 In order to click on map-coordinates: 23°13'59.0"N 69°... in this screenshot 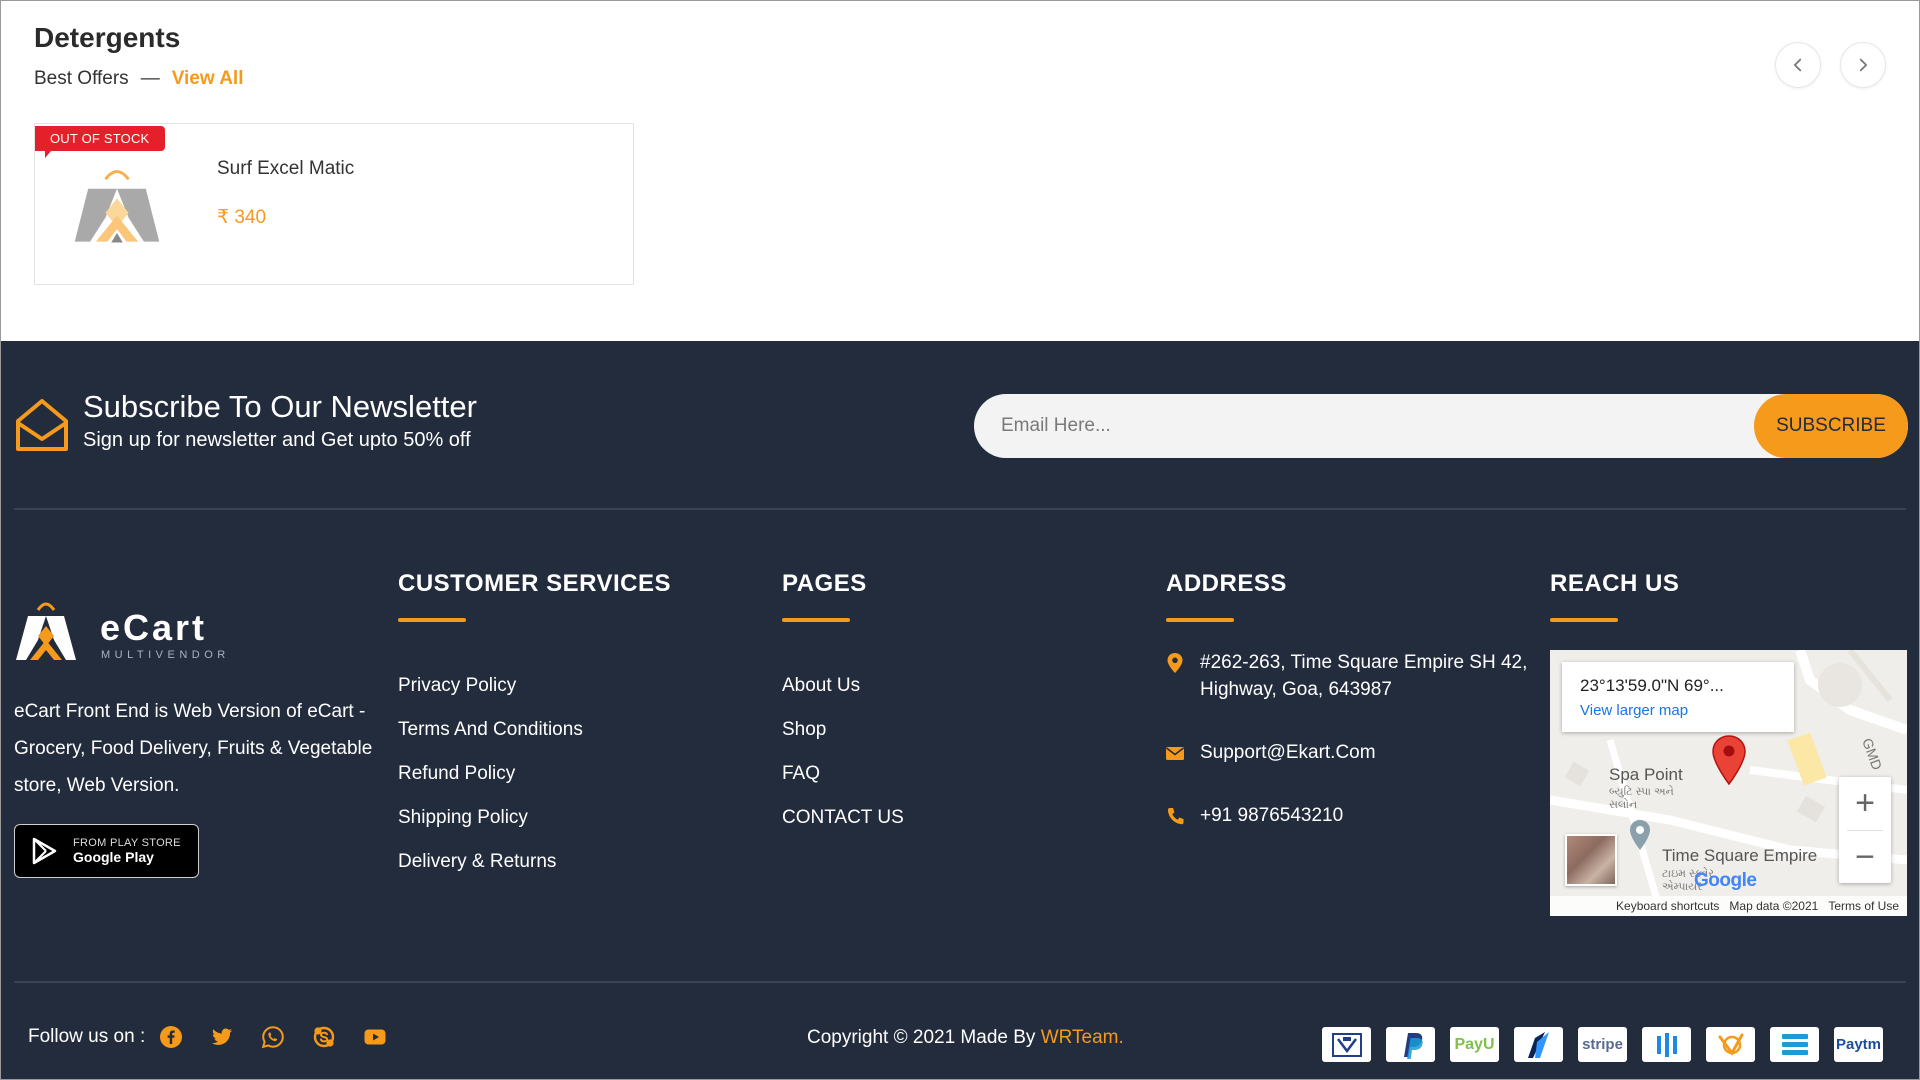, I will do `click(1652, 685)`.